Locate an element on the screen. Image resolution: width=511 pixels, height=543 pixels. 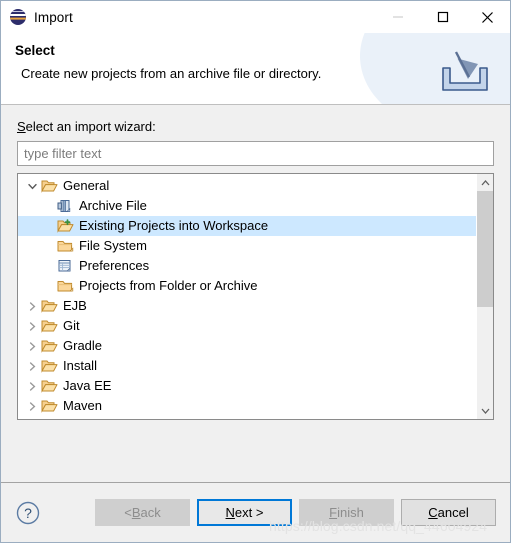
button-label-suffix: ack is located at coordinates (150, 512).